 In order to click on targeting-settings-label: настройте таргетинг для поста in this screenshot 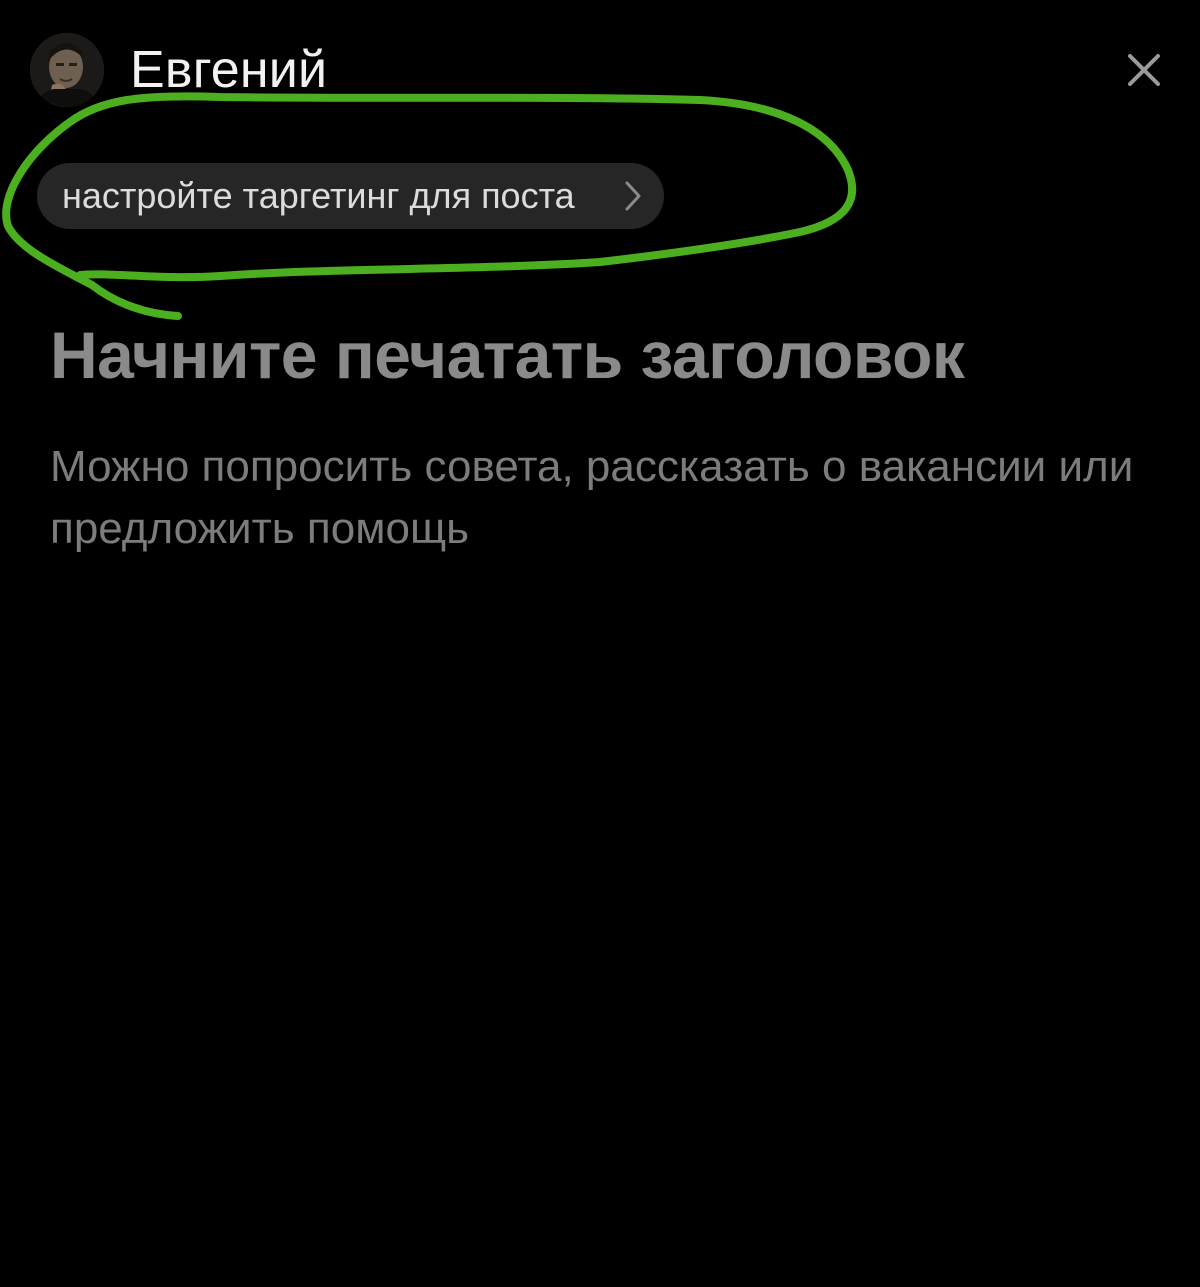, I will do `click(318, 195)`.